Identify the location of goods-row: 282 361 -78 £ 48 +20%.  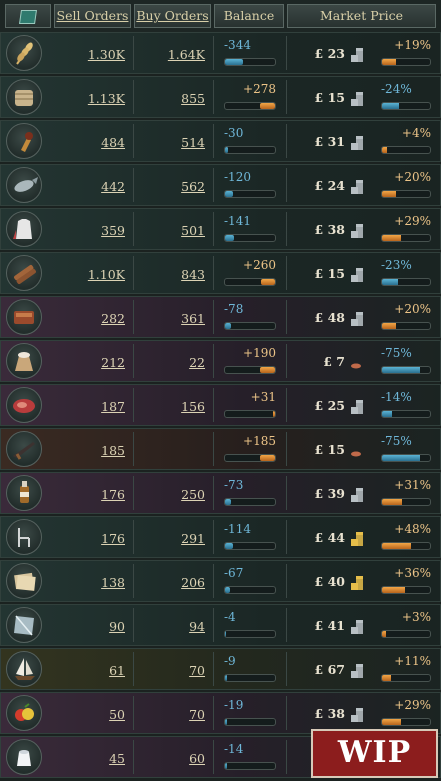
(220, 317).